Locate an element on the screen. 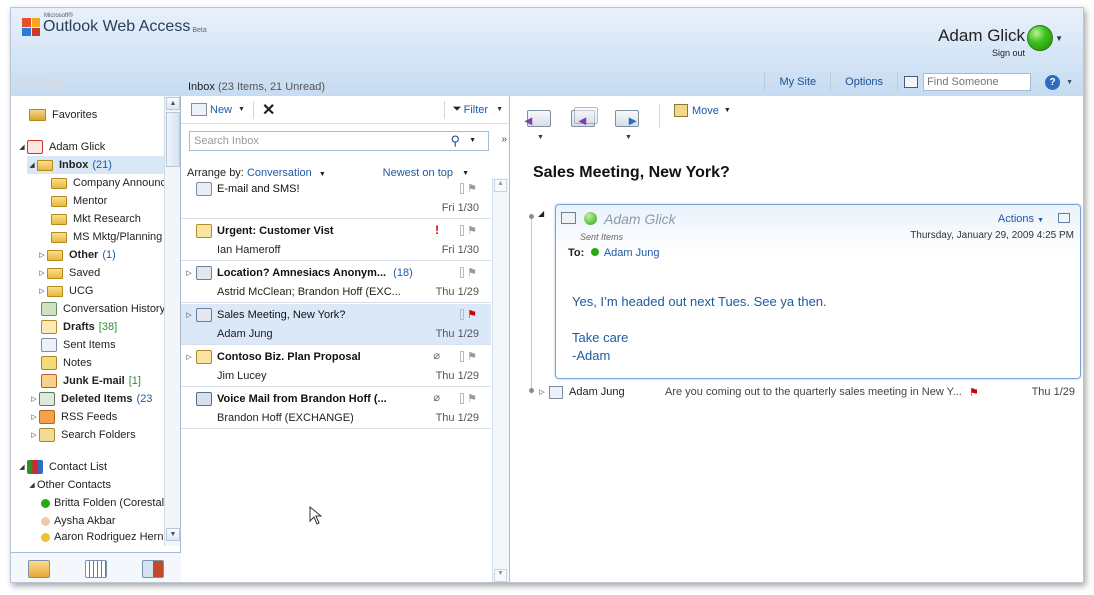 Image resolution: width=1094 pixels, height=595 pixels. move-caret-icon: ▼ is located at coordinates (727, 110).